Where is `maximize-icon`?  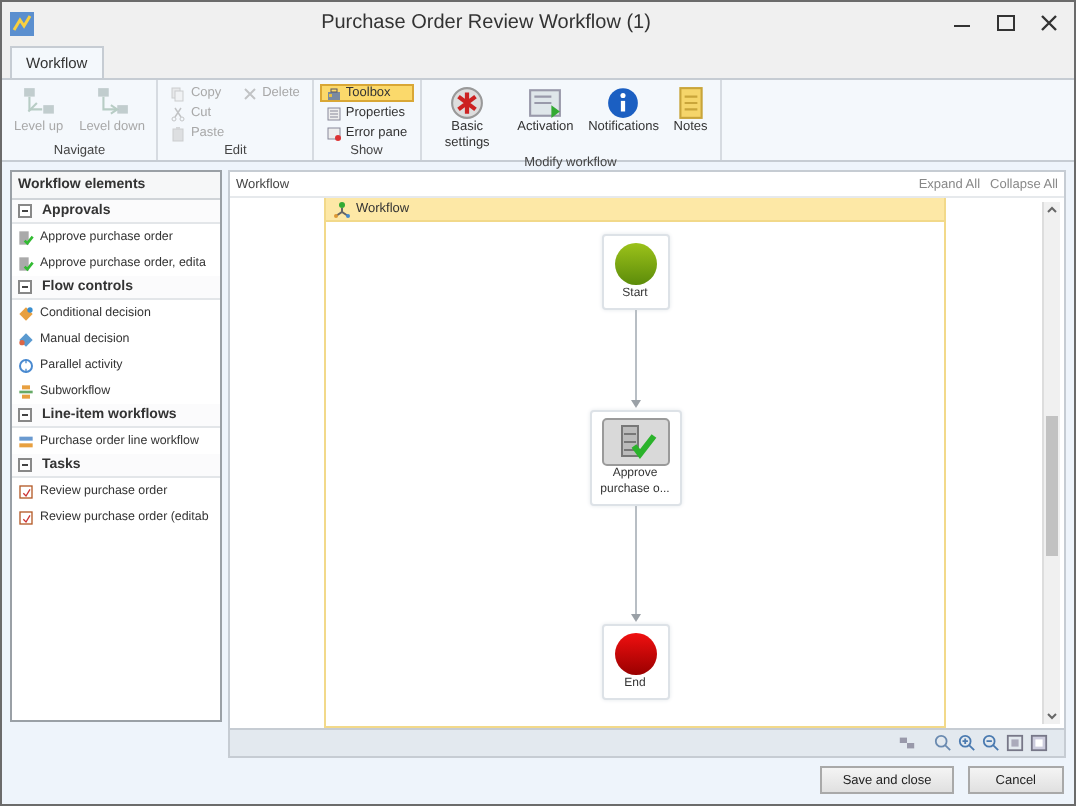 maximize-icon is located at coordinates (1004, 23).